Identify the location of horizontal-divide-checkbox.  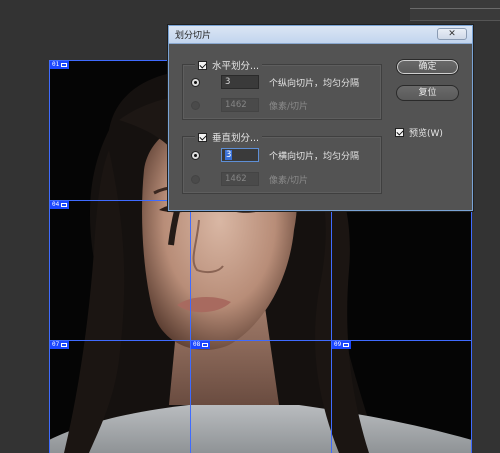
(202, 65).